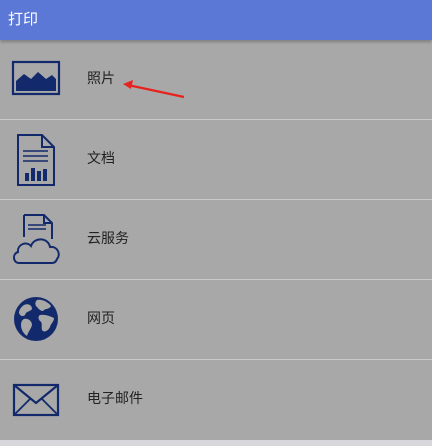 This screenshot has width=432, height=446. Describe the element at coordinates (216, 20) in the screenshot. I see `app-header: 打印` at that location.